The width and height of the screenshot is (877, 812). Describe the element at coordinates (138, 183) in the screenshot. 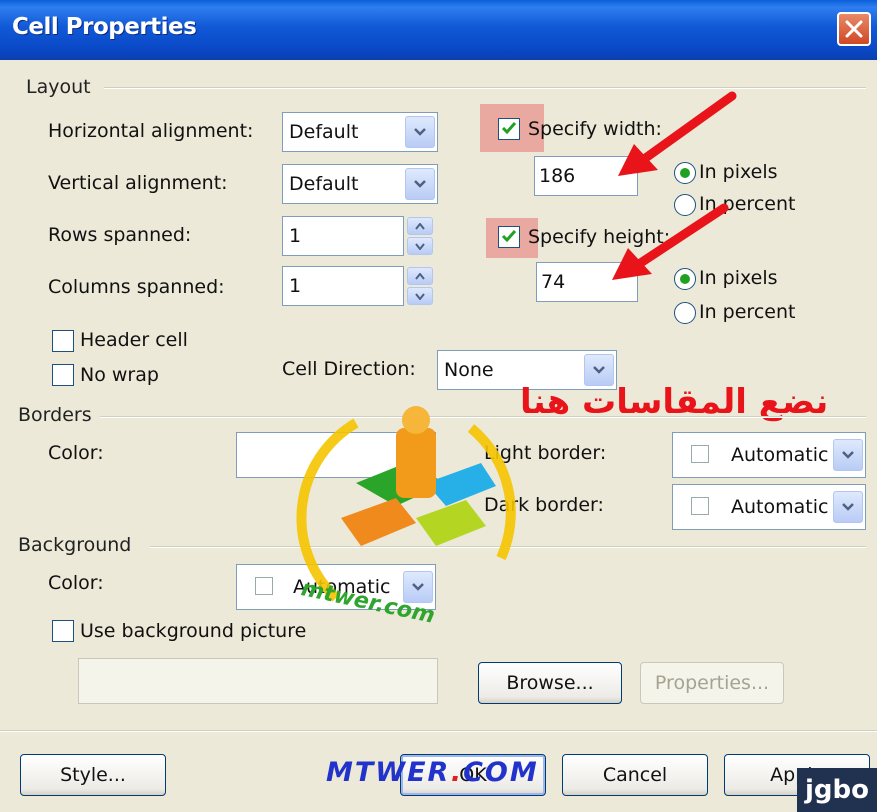

I see `vertical-alignment-label: Vertical alignment:` at that location.